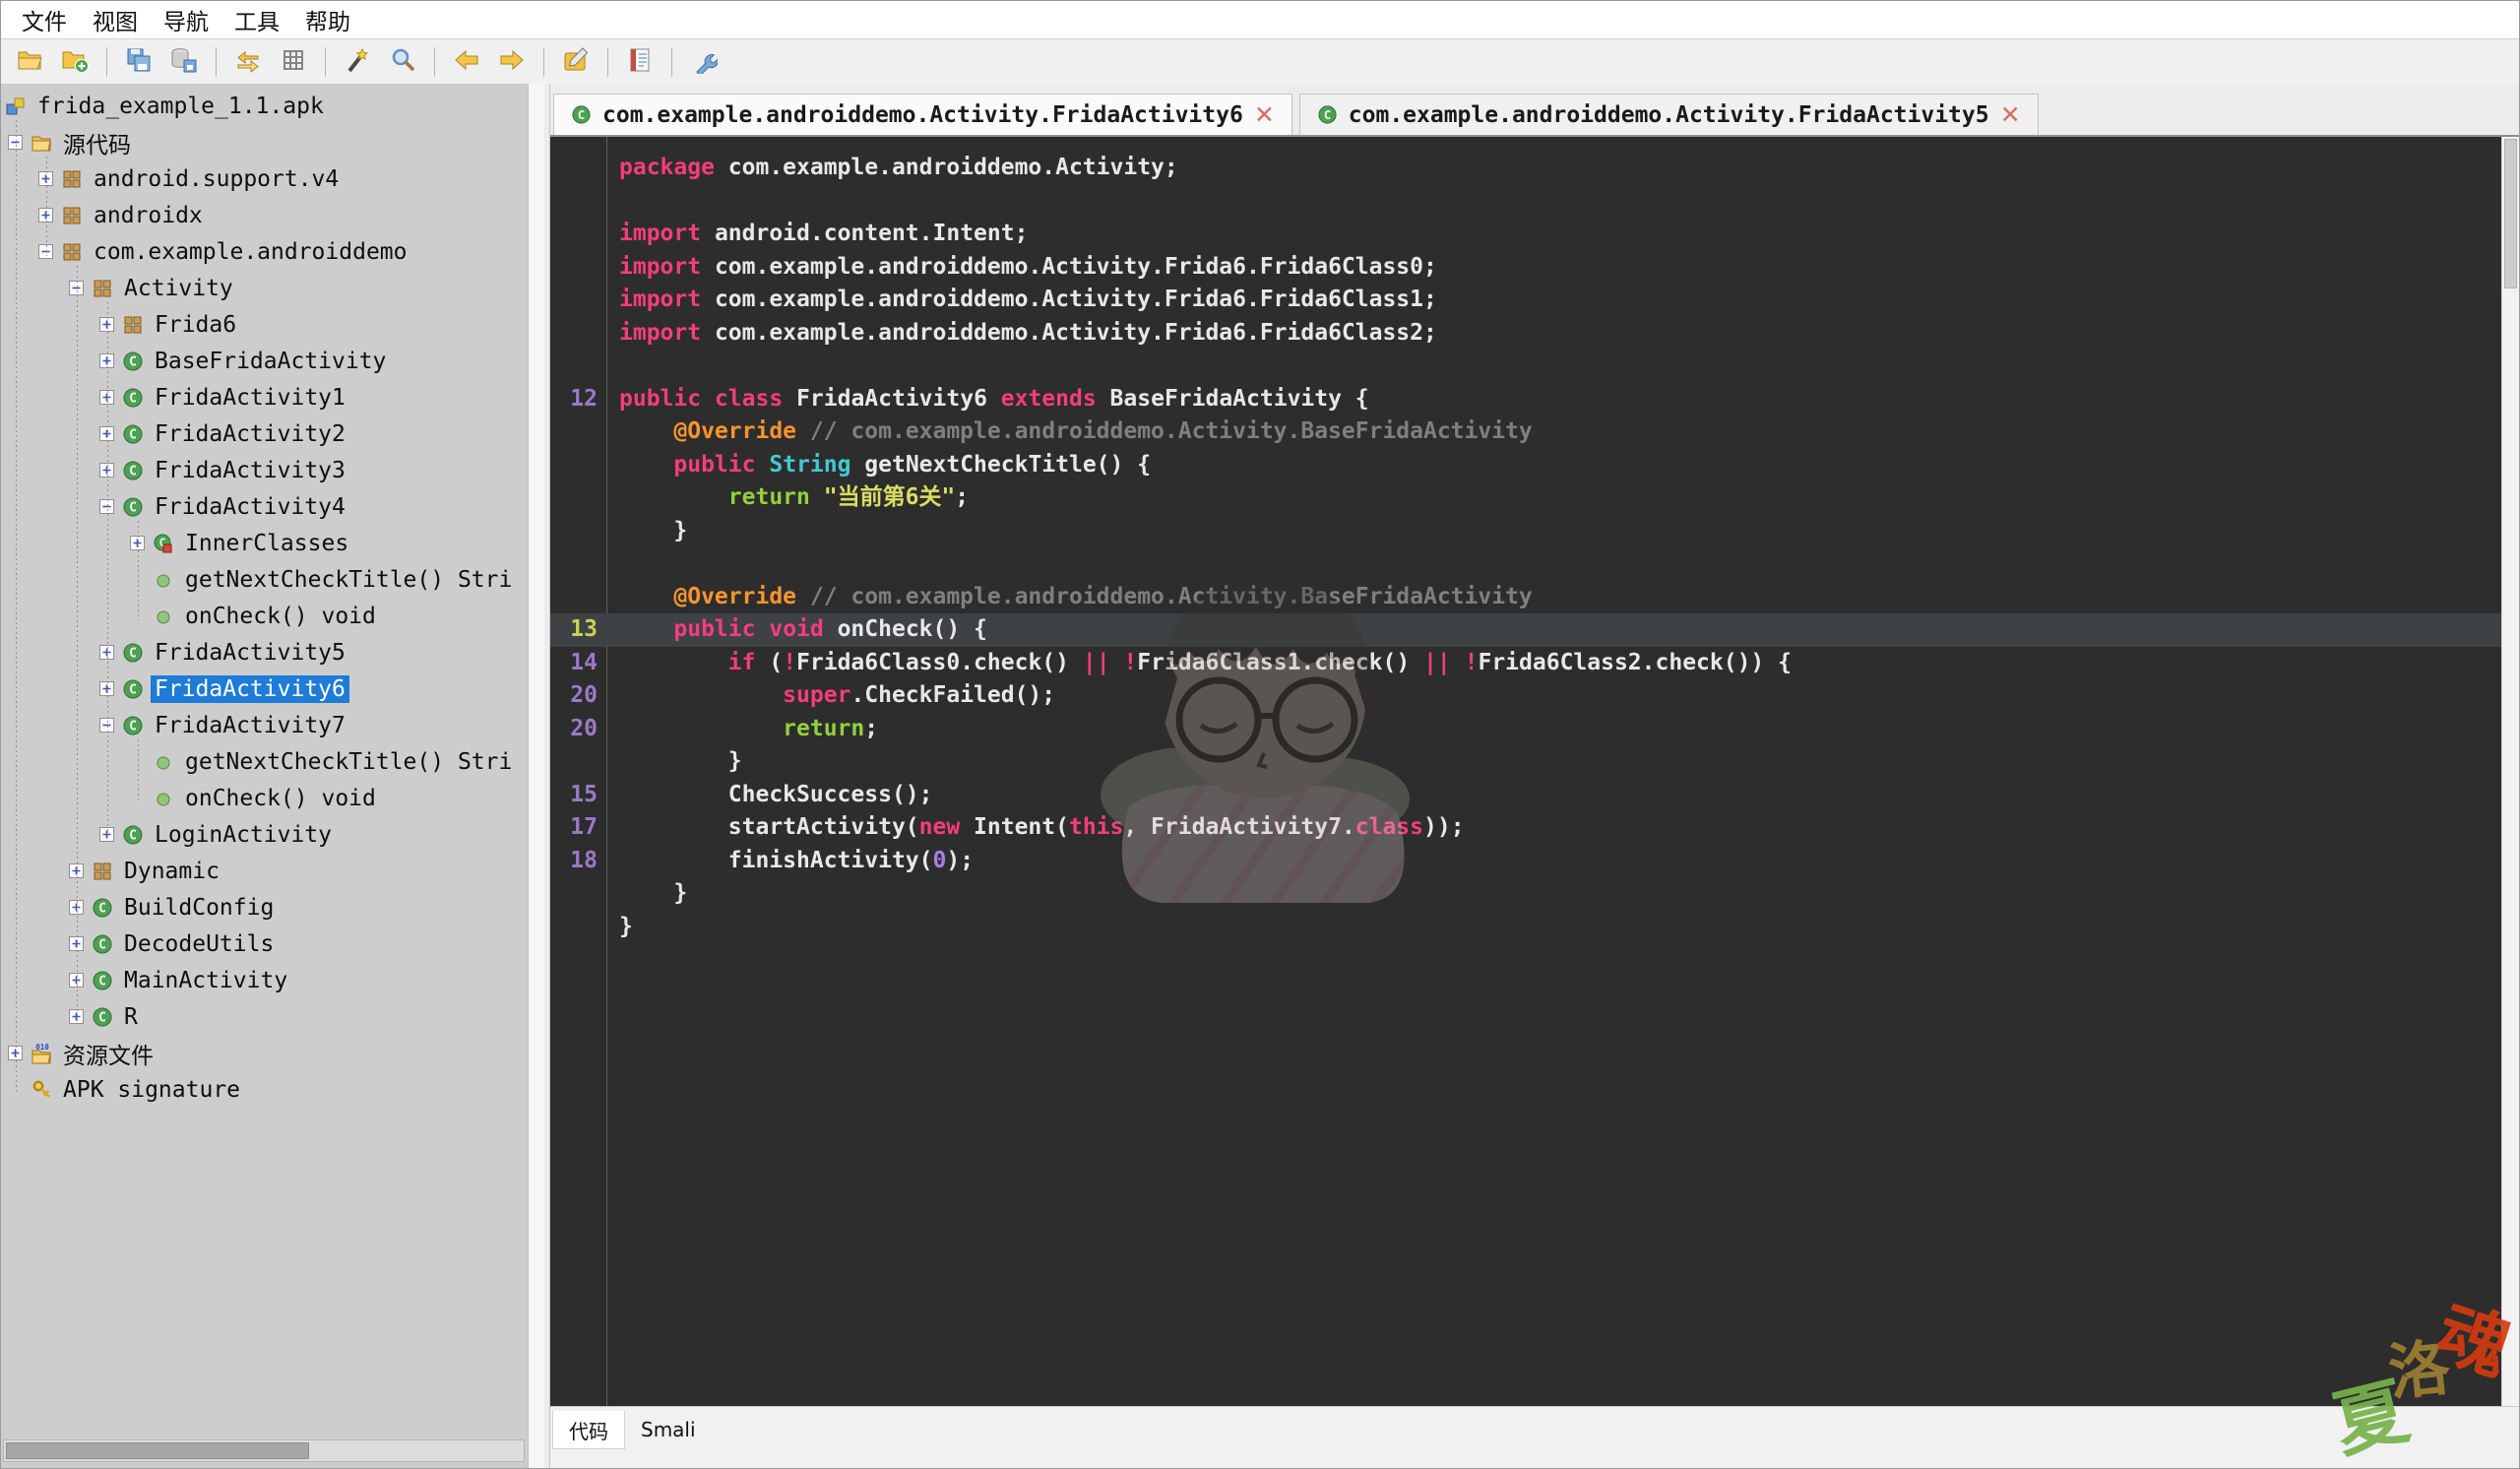  I want to click on tree-item-fridaactivity3: C FridaActivity3, so click(265, 470).